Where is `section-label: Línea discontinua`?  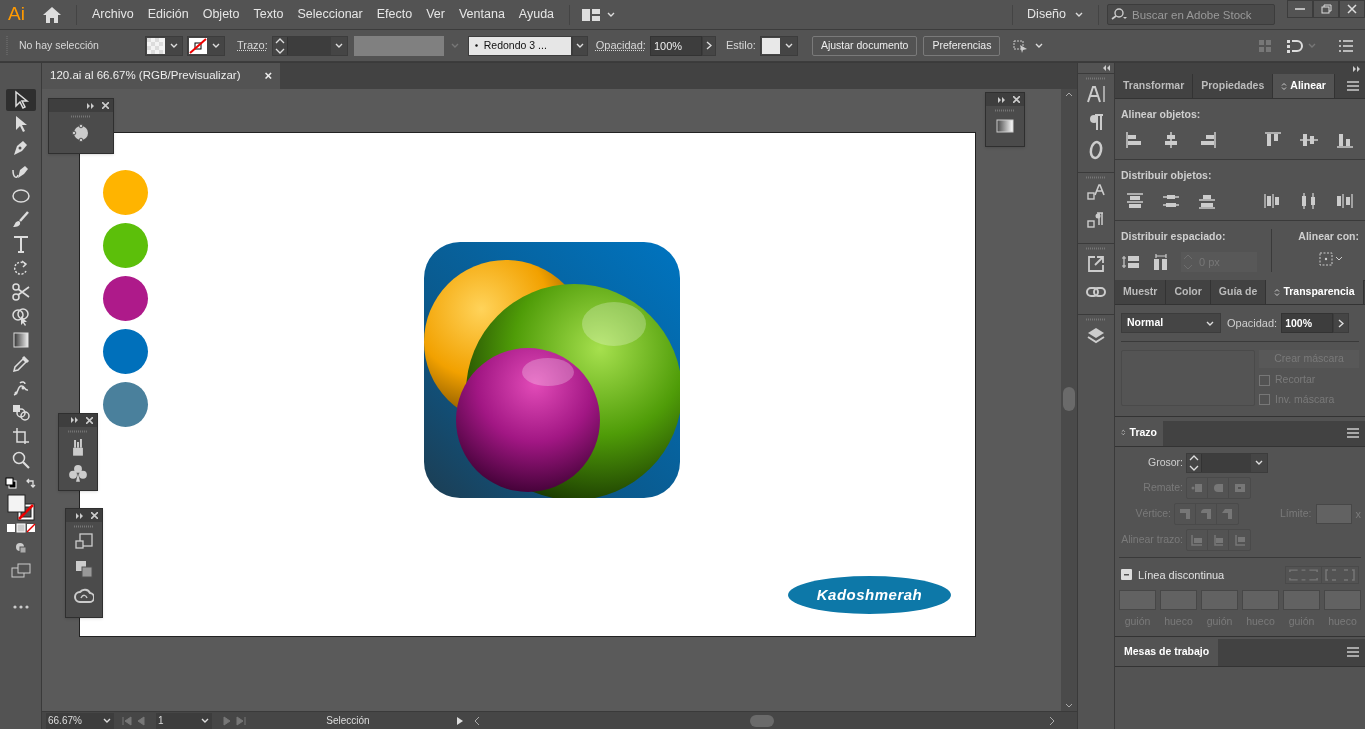 section-label: Línea discontinua is located at coordinates (1181, 575).